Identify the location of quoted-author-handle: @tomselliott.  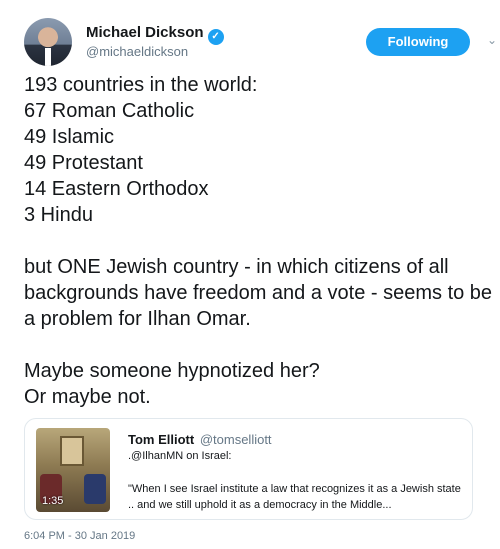
(235, 439).